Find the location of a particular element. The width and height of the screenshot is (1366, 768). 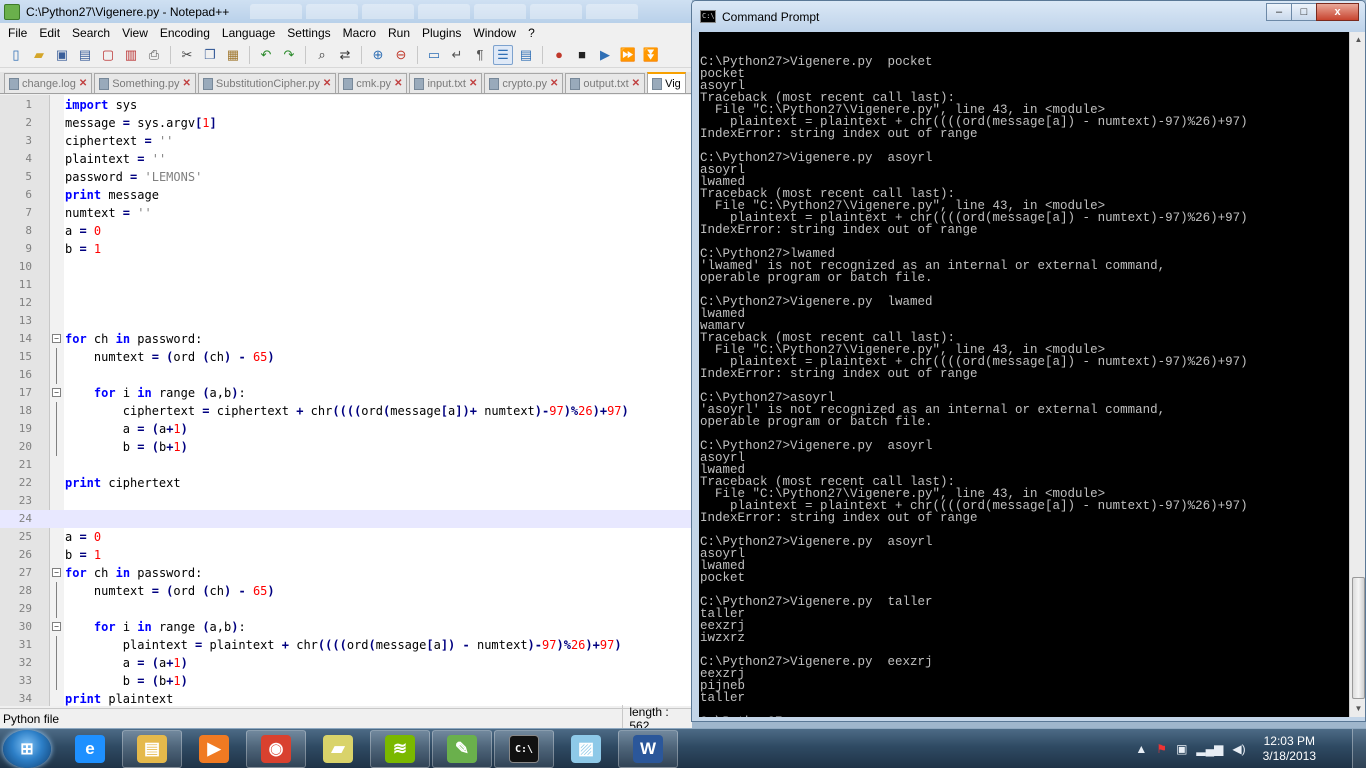

menu-edit: Edit is located at coordinates (49, 33).